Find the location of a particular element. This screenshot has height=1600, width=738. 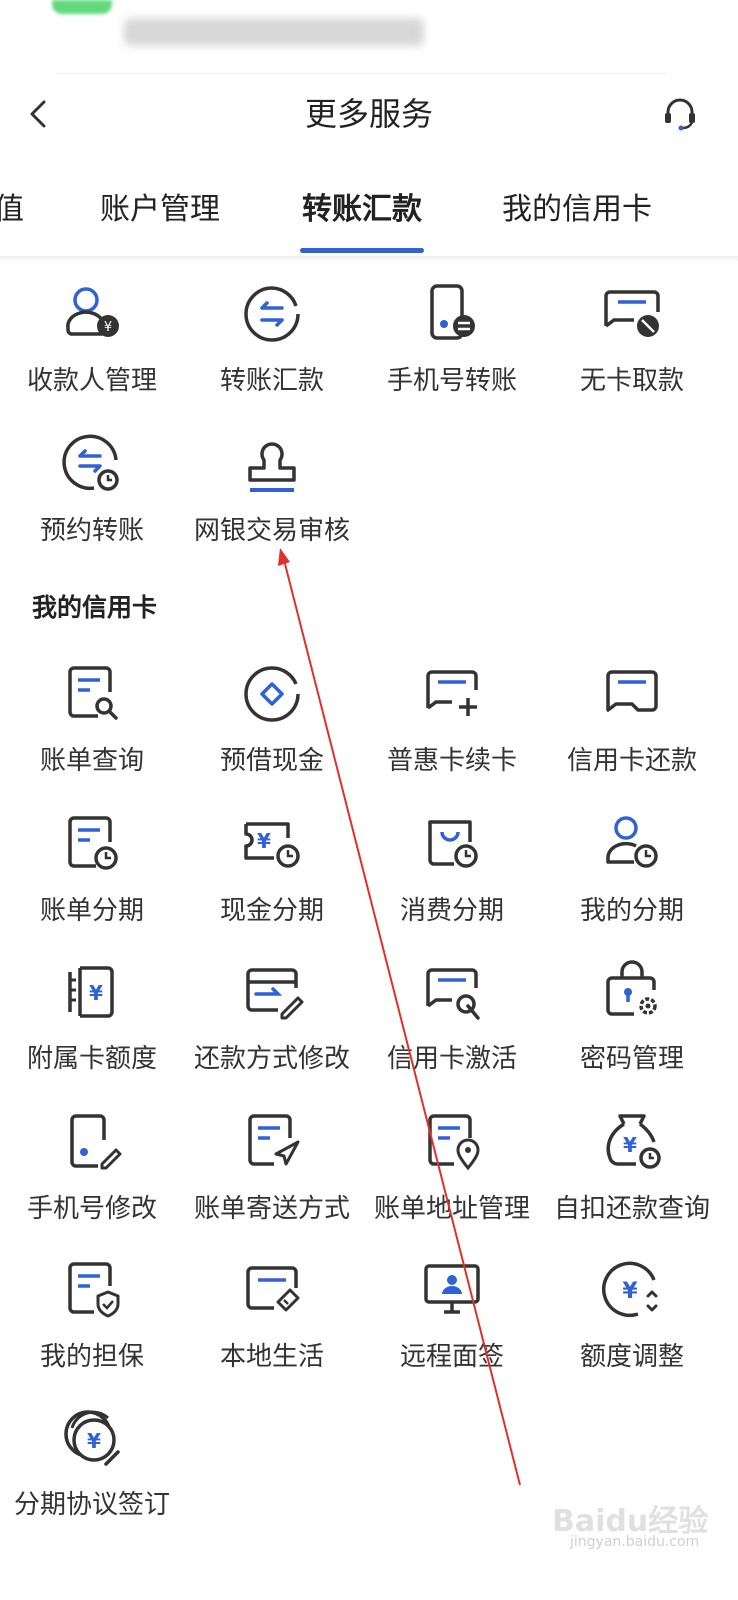

watermark-url: jingyan.baidu.com is located at coordinates (635, 1542).